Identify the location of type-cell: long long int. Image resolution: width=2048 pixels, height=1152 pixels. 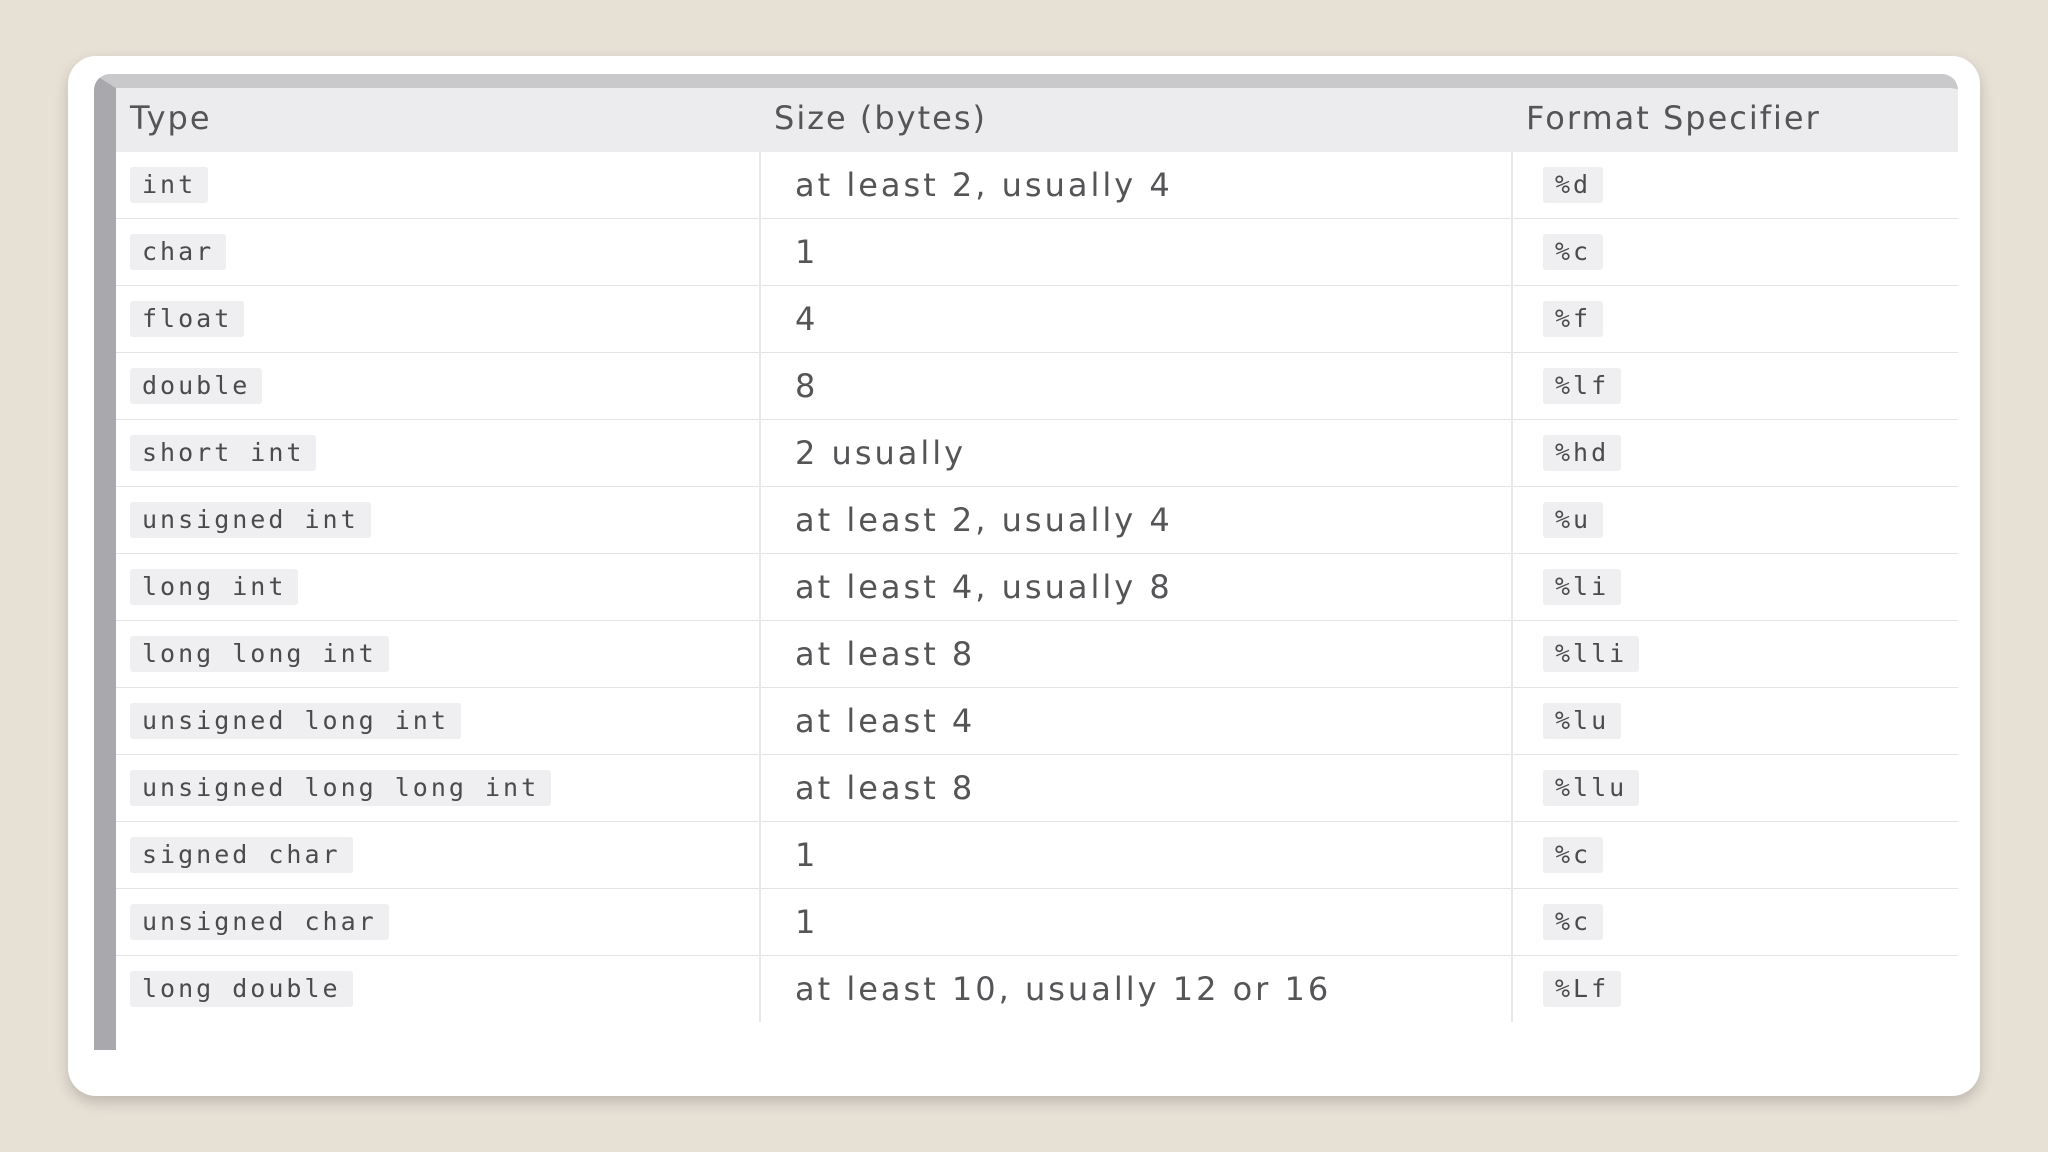
(438, 654).